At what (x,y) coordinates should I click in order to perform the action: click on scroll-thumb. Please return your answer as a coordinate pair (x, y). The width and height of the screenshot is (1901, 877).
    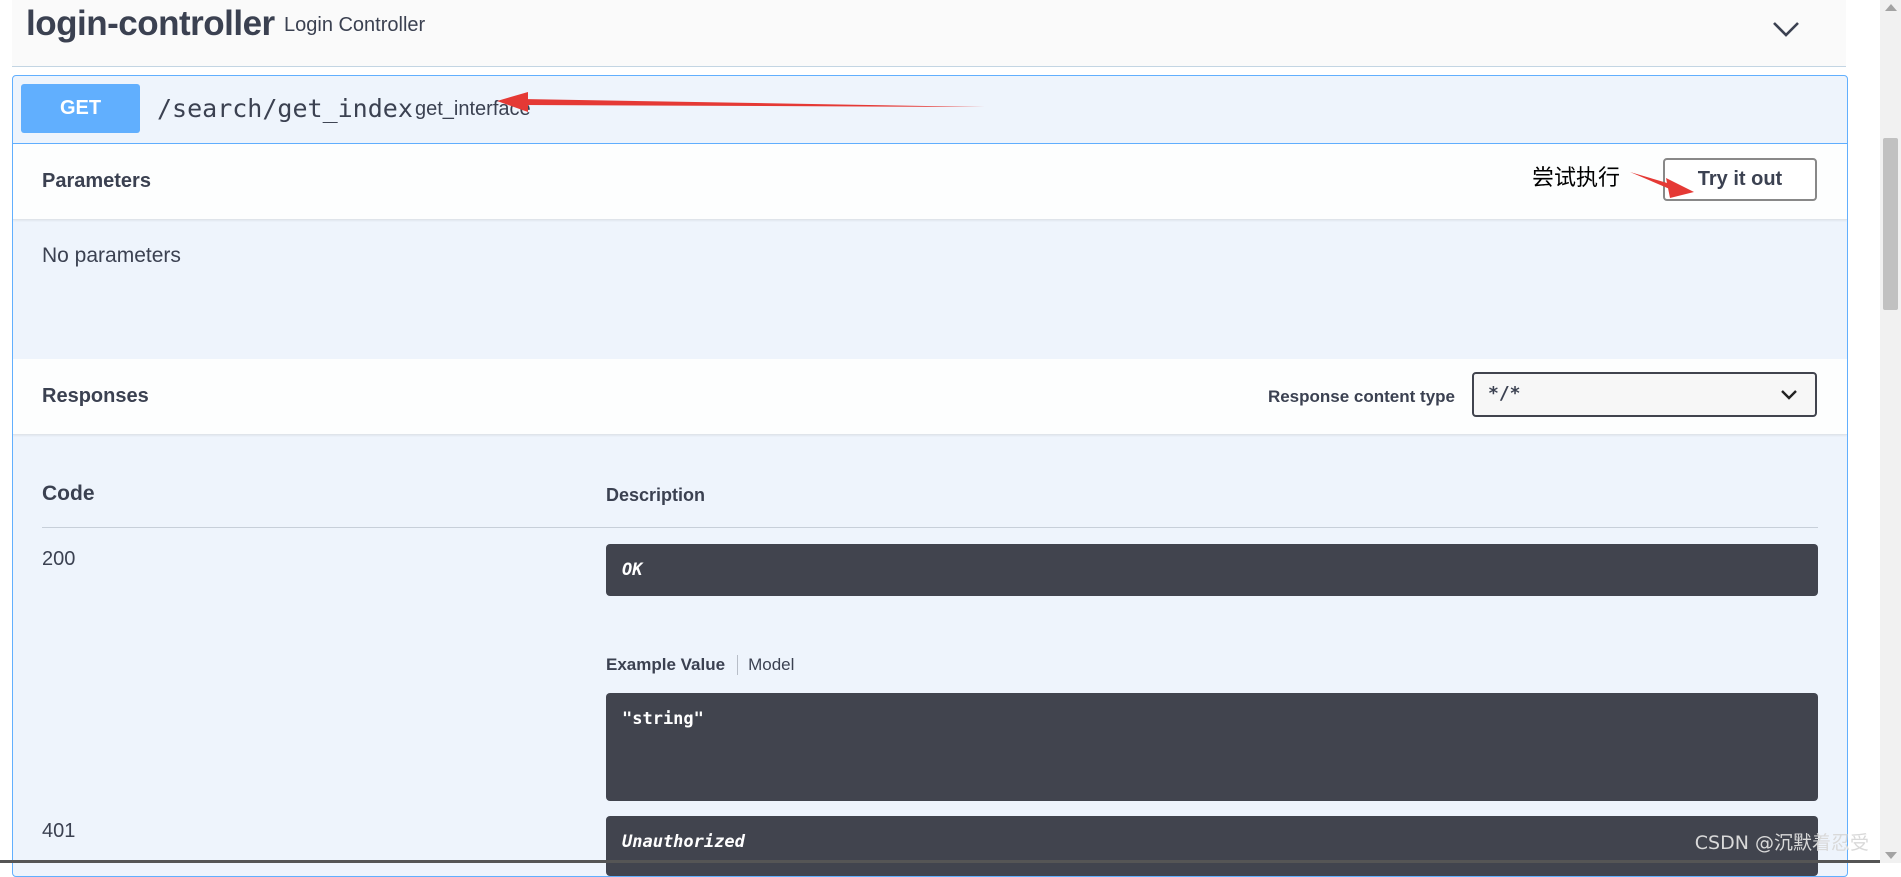
    Looking at the image, I should click on (1890, 224).